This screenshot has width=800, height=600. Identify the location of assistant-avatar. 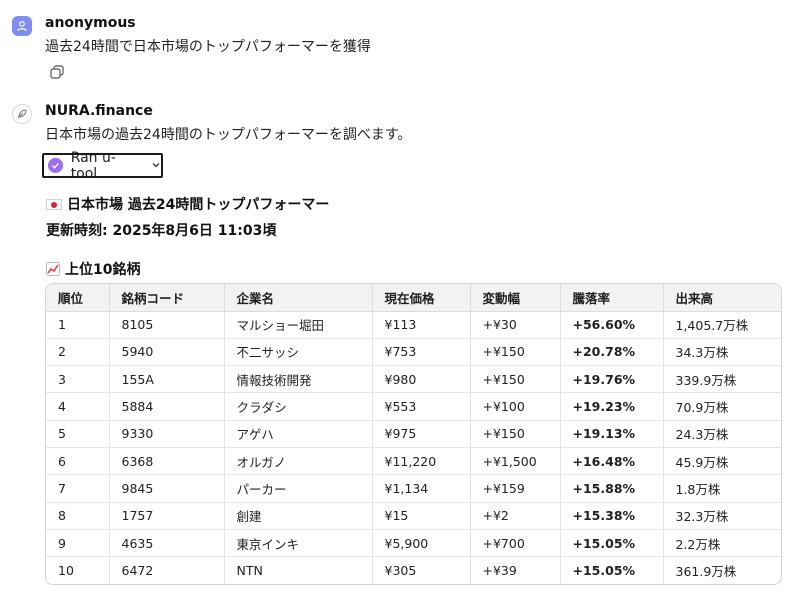
(22, 114).